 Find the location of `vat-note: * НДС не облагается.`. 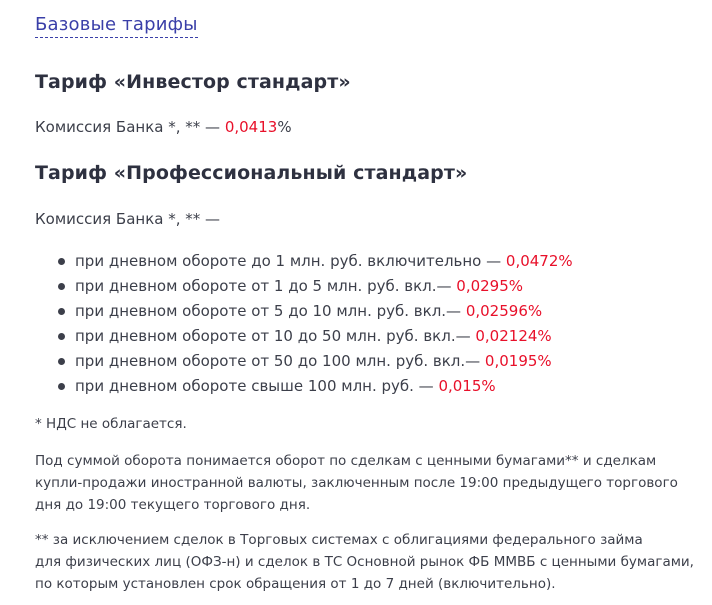

vat-note: * НДС не облагается. is located at coordinates (111, 424).